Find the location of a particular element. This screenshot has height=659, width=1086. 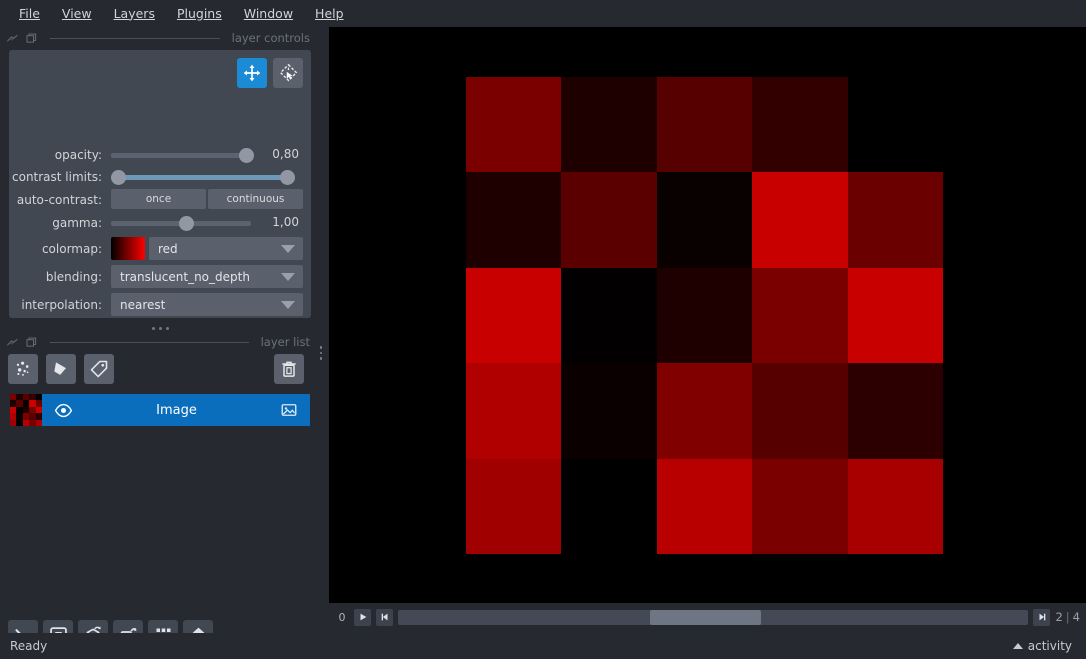

dimension-slider-track is located at coordinates (713, 617).